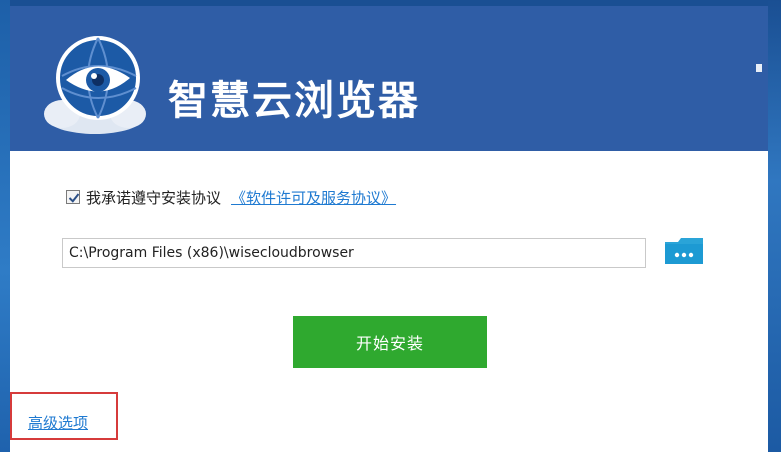 This screenshot has height=452, width=781. Describe the element at coordinates (58, 422) in the screenshot. I see `advanced-options-link: 高级选项` at that location.